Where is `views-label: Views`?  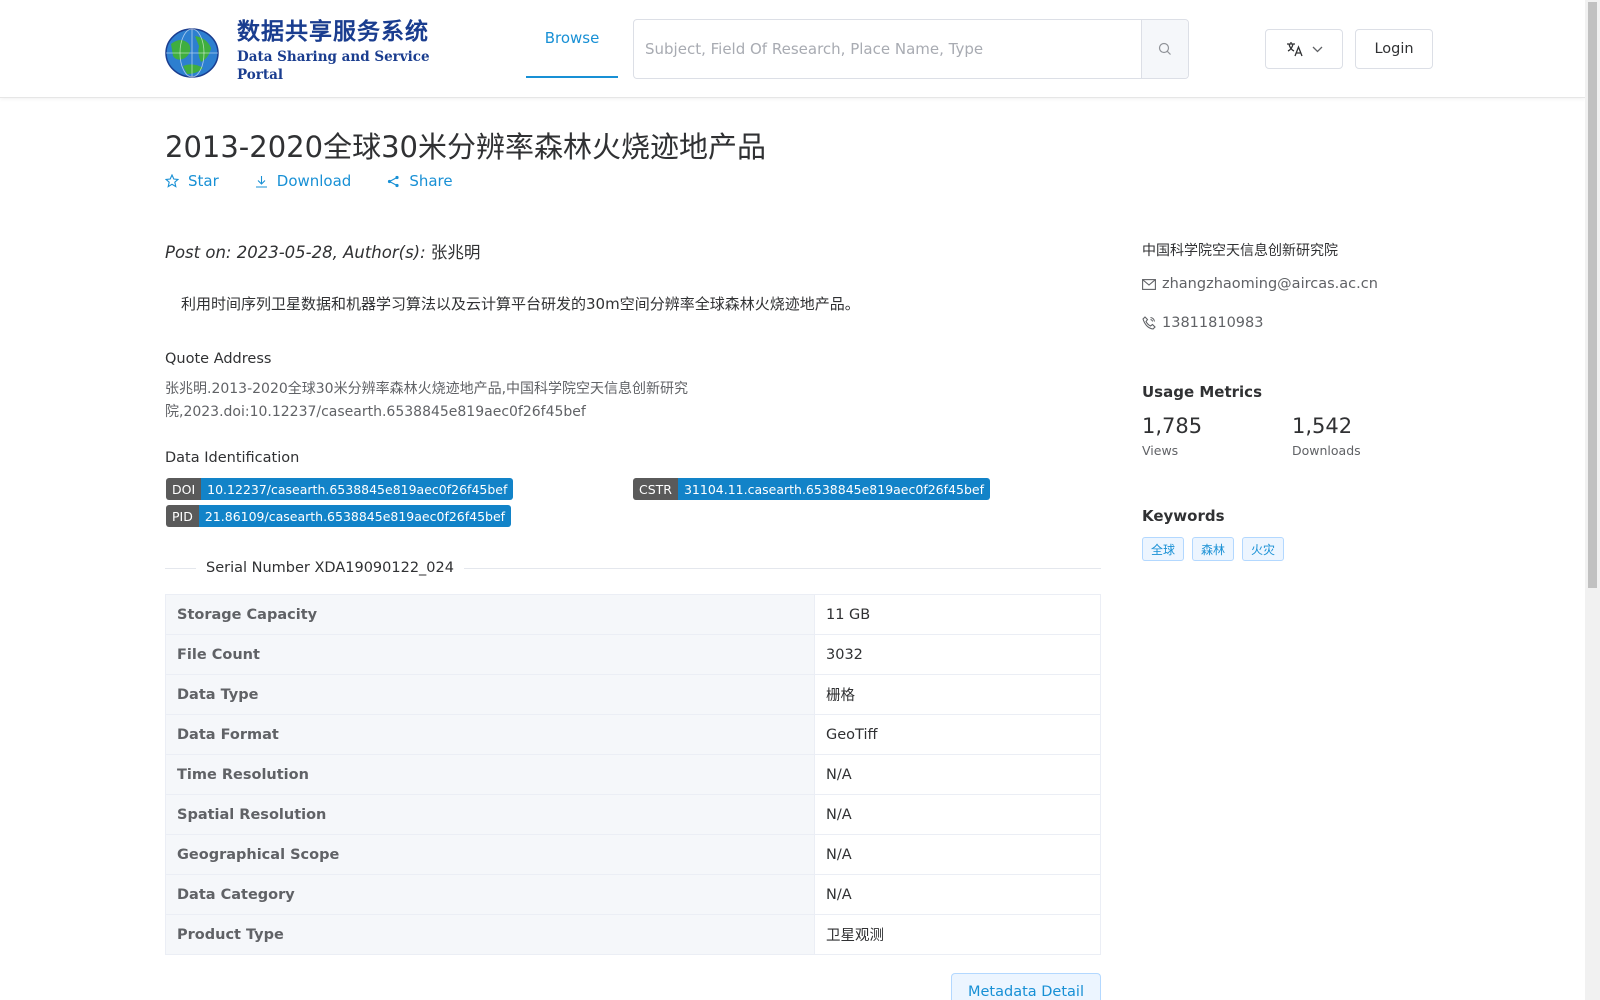
views-label: Views is located at coordinates (1160, 450).